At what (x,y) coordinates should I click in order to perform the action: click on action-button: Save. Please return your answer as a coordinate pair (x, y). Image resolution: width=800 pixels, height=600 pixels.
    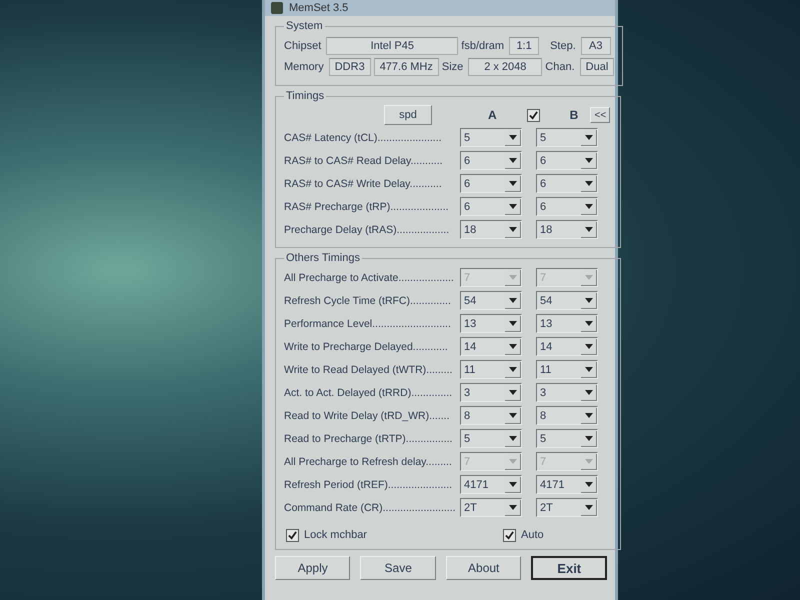
    Looking at the image, I should click on (398, 568).